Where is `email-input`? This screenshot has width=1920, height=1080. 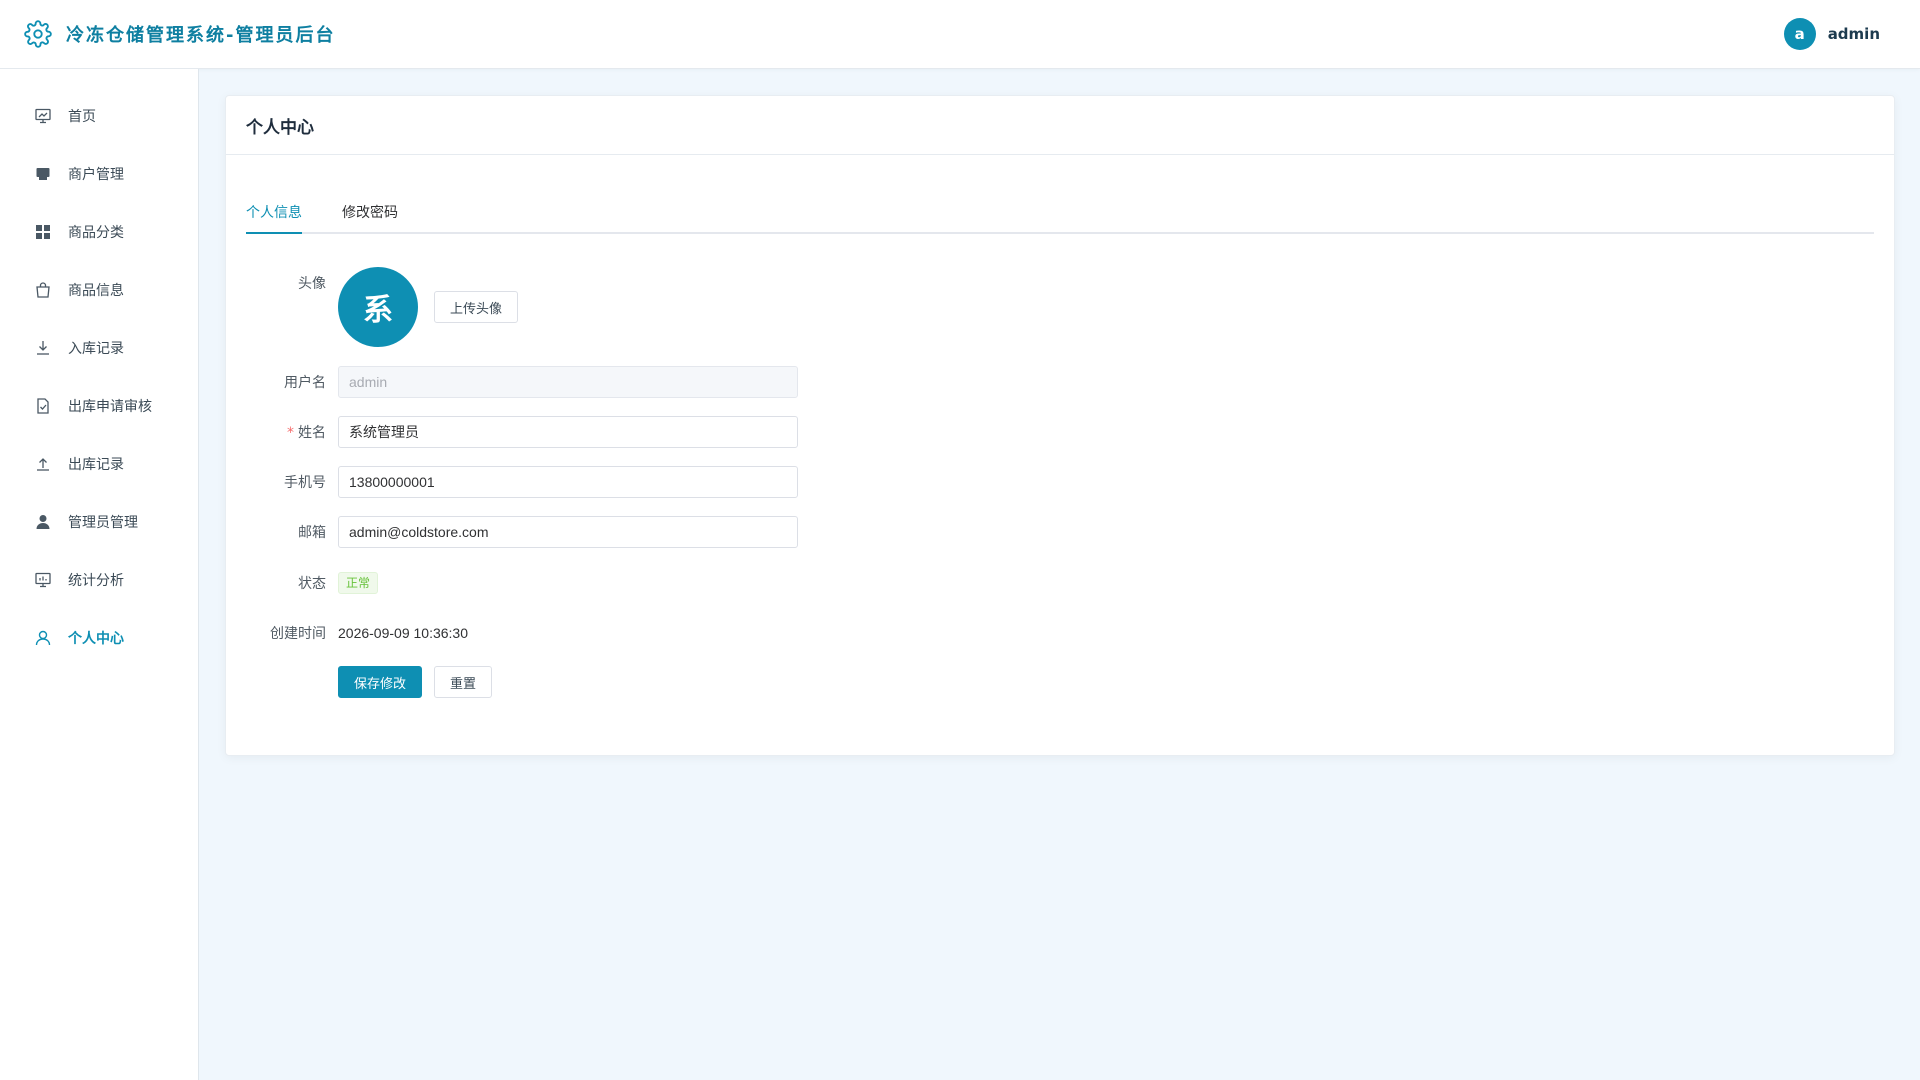
email-input is located at coordinates (568, 532).